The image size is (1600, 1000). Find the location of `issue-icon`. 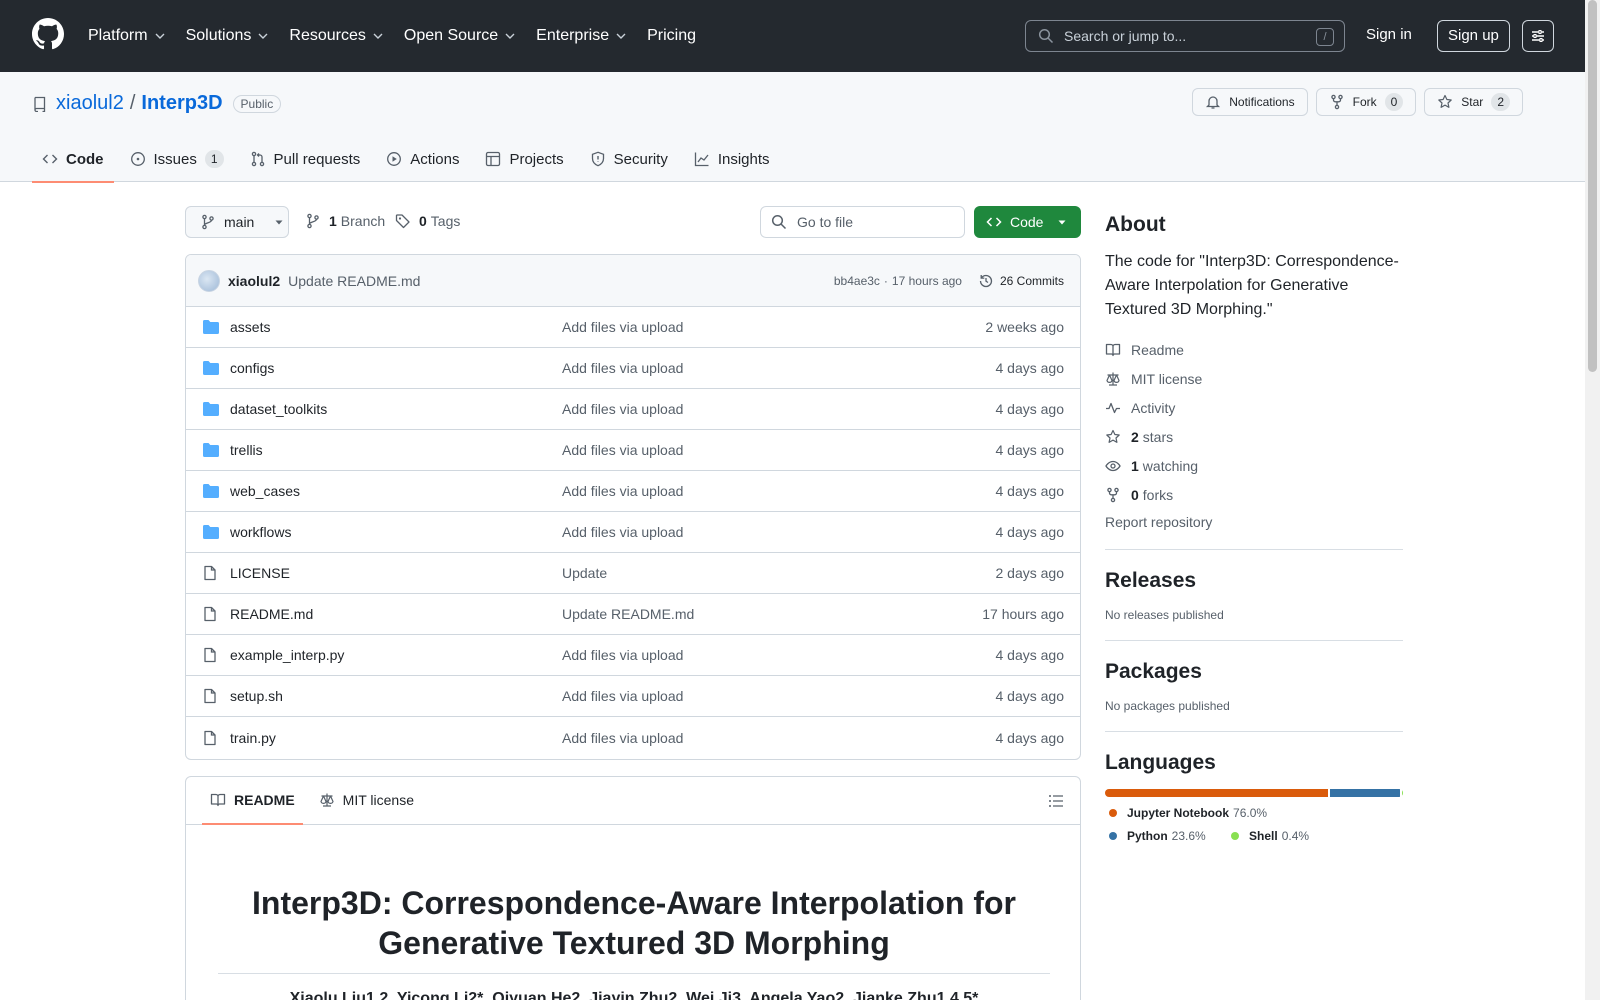

issue-icon is located at coordinates (137, 159).